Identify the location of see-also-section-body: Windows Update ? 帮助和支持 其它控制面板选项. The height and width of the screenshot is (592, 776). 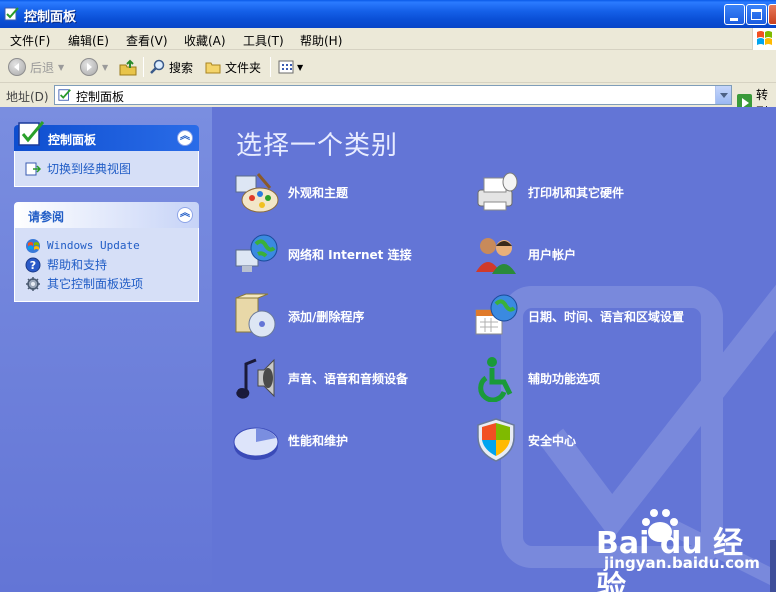
(106, 265).